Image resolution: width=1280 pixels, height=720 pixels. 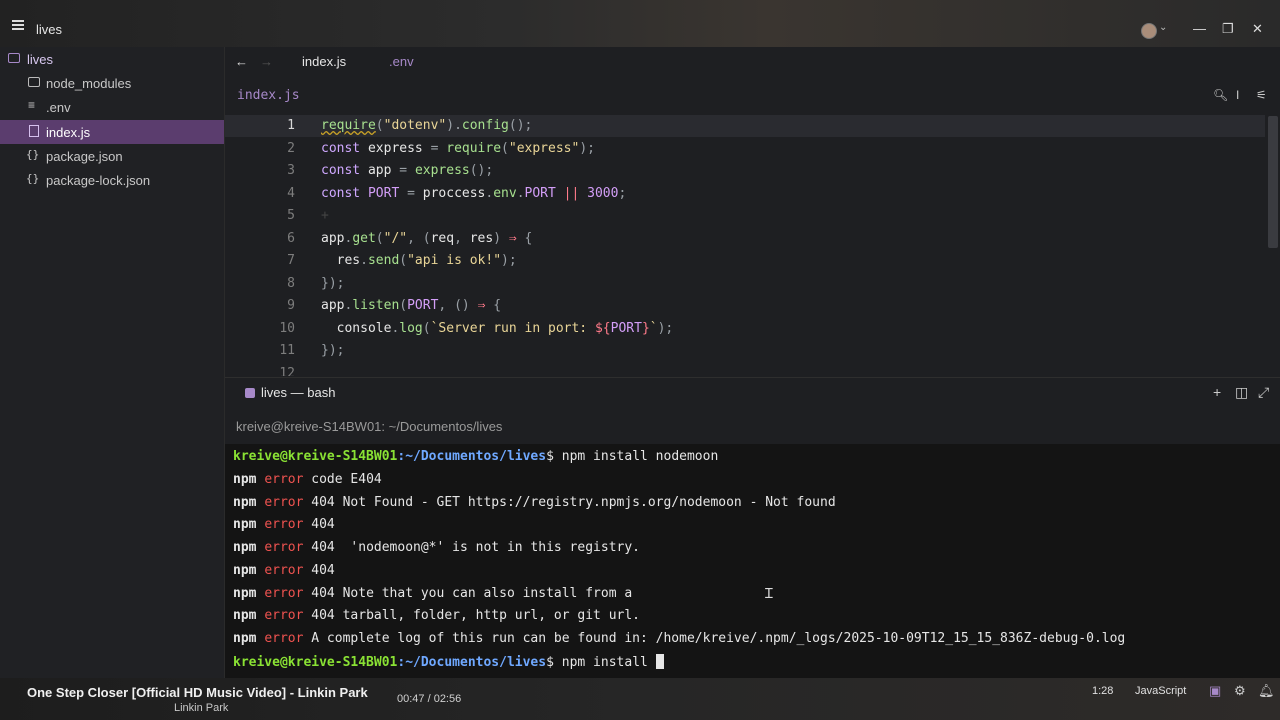 I want to click on terminal-tab-label: lives — bash, so click(x=298, y=392).